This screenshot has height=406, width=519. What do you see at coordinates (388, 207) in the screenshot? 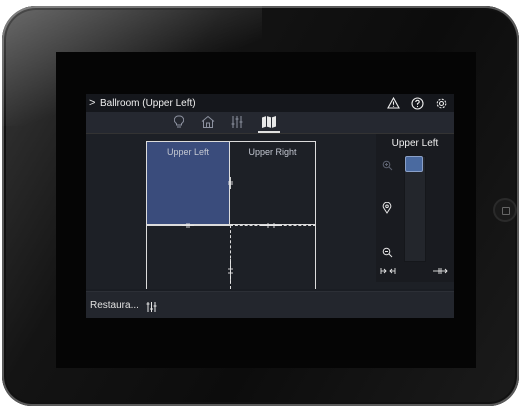
I see `location-pin-icon` at bounding box center [388, 207].